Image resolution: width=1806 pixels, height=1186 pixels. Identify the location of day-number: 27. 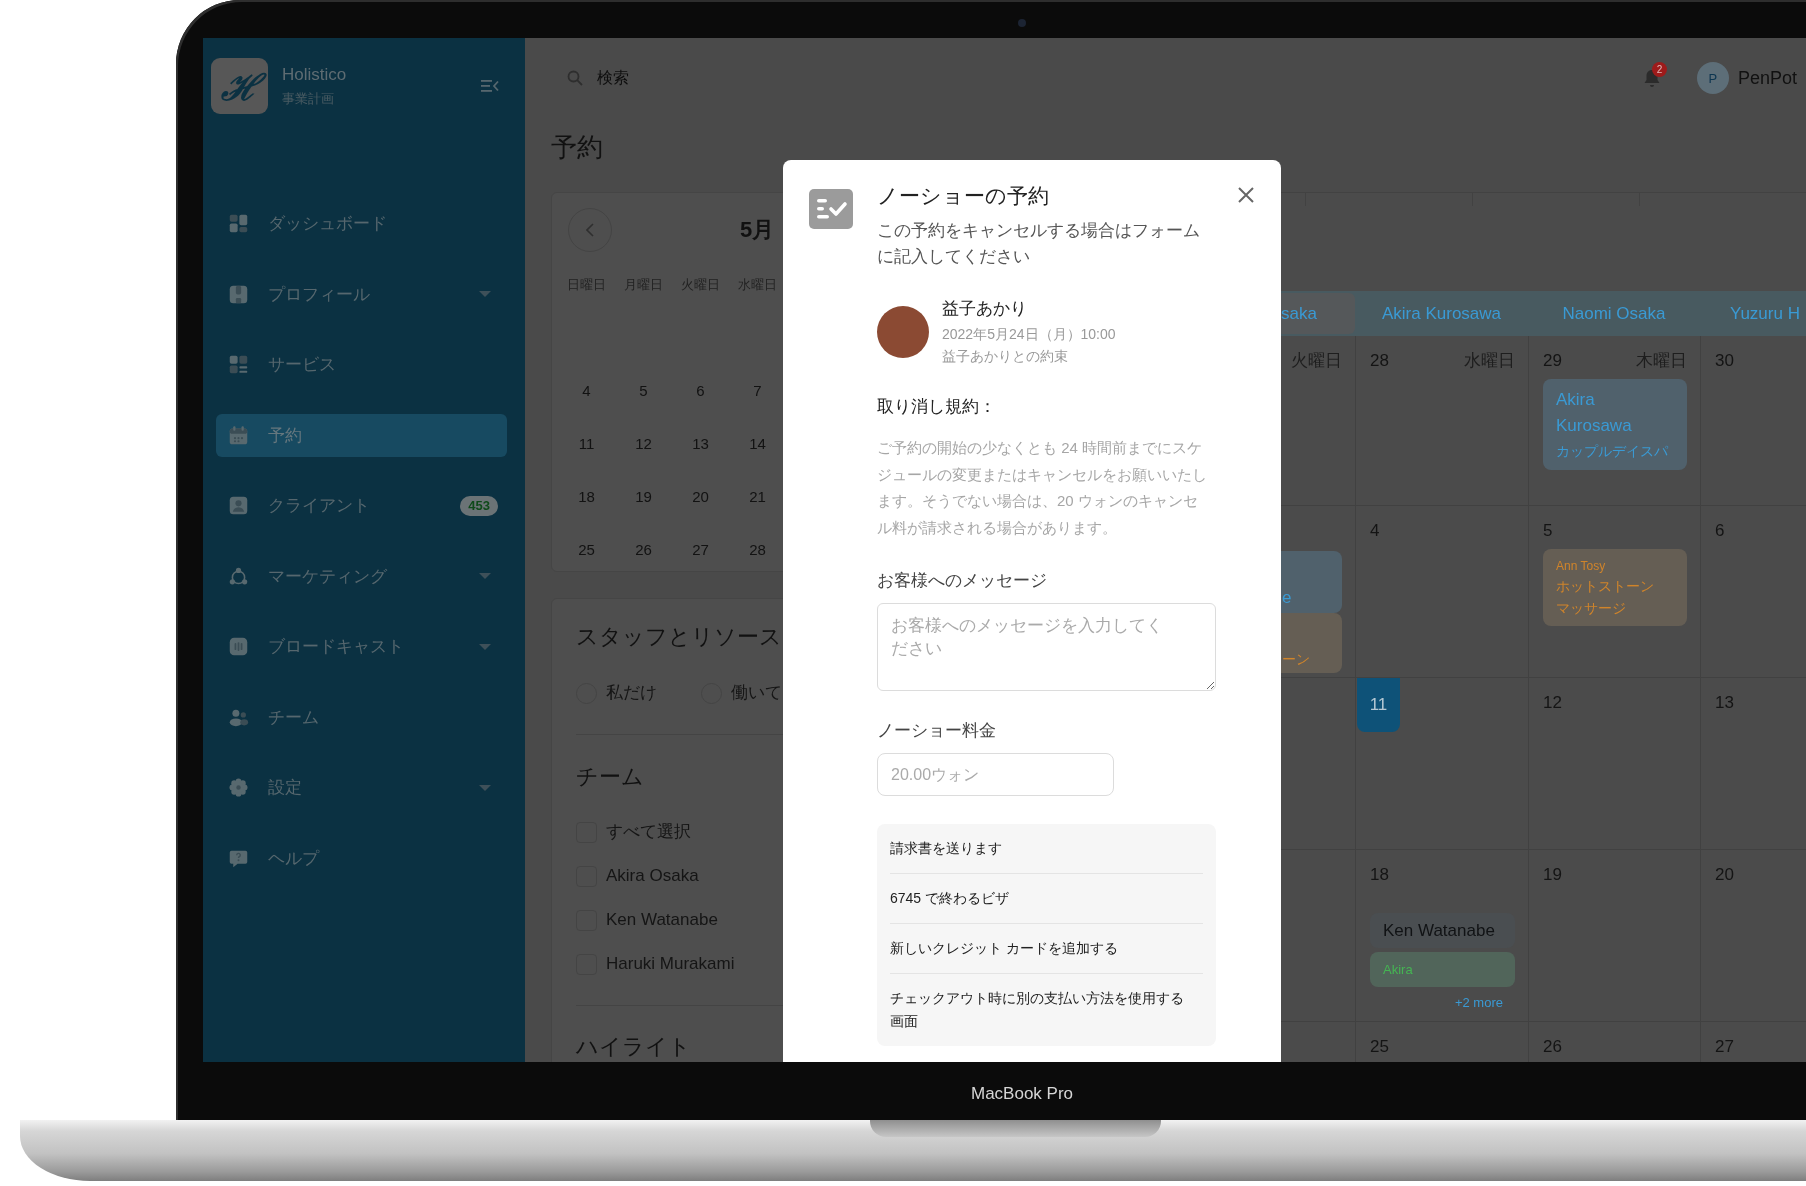
(1724, 1047).